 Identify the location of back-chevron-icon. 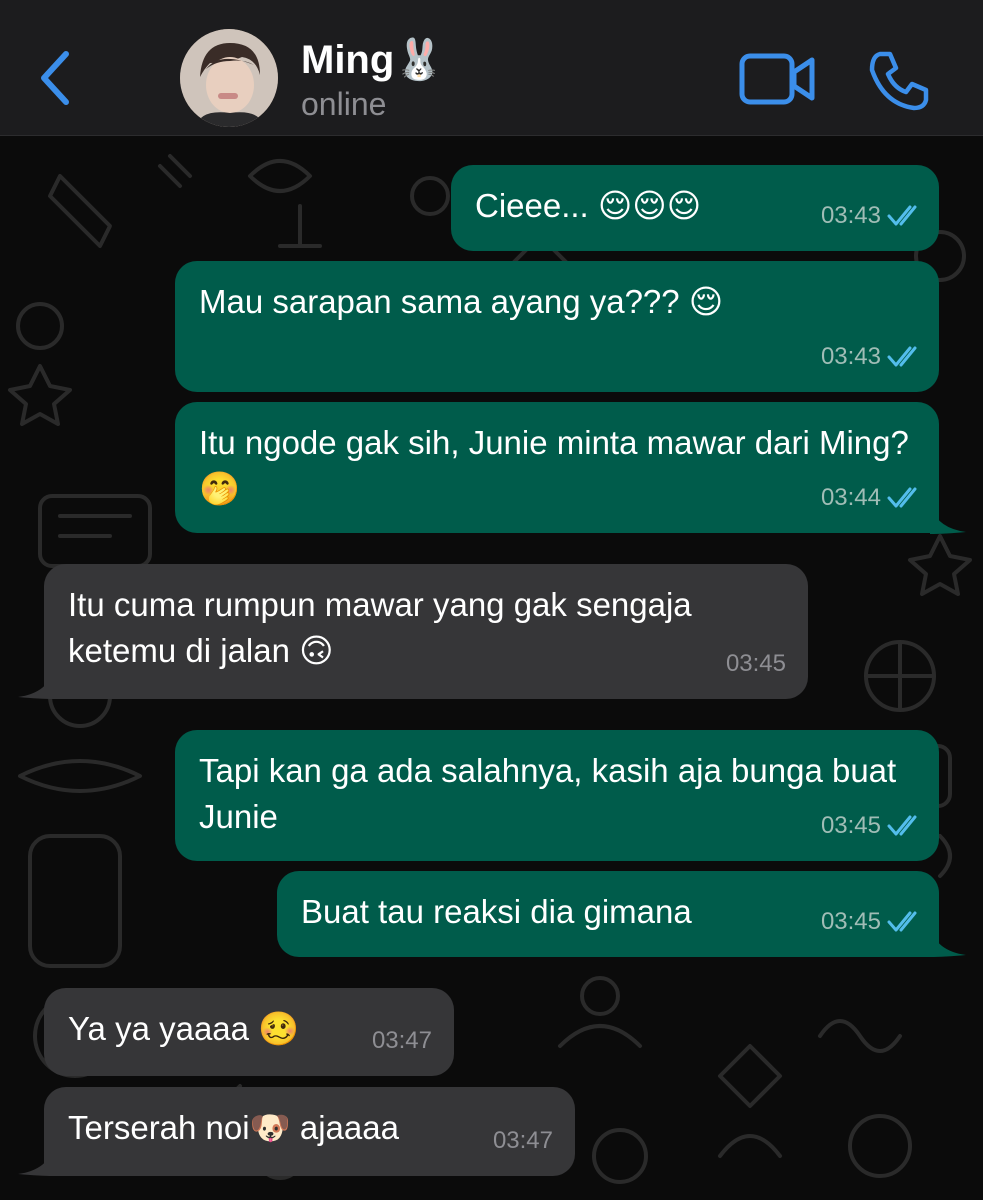
(55, 78).